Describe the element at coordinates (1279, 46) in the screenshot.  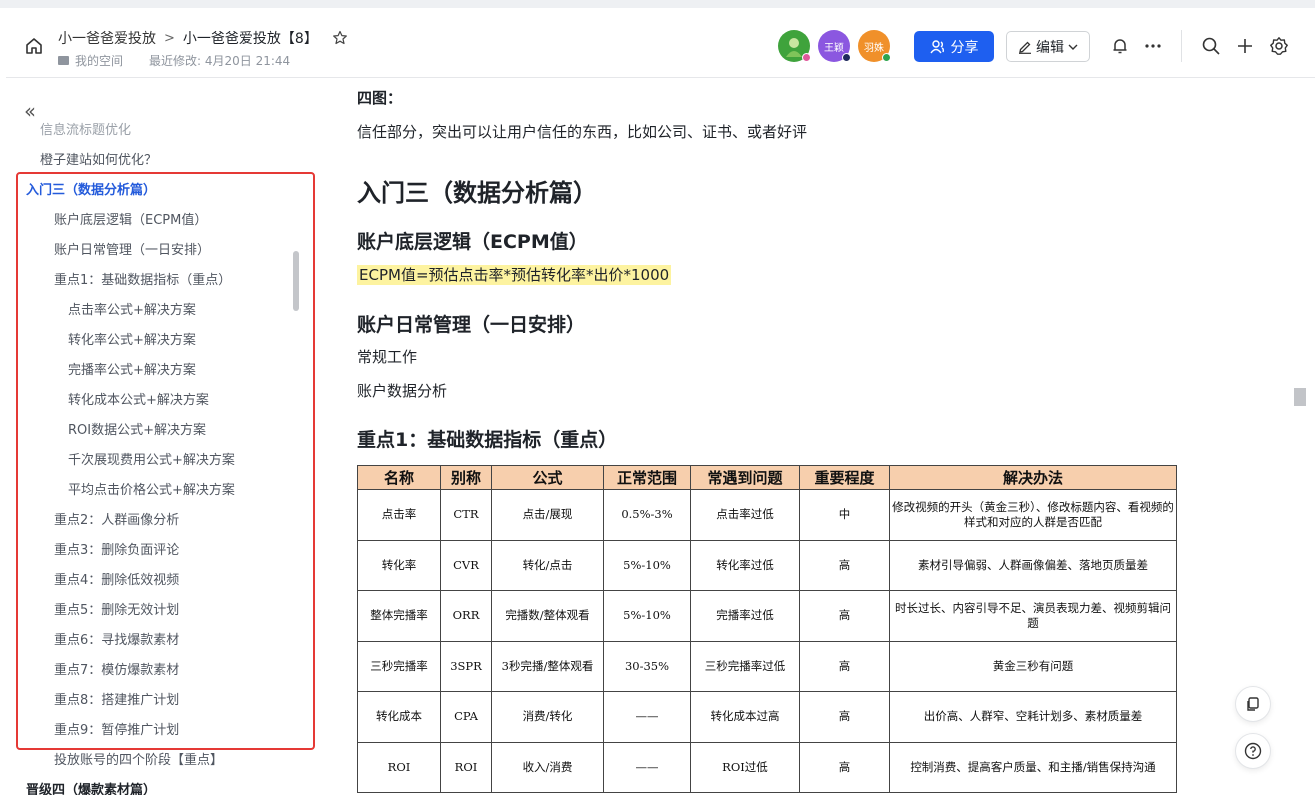
I see `gear-icon` at that location.